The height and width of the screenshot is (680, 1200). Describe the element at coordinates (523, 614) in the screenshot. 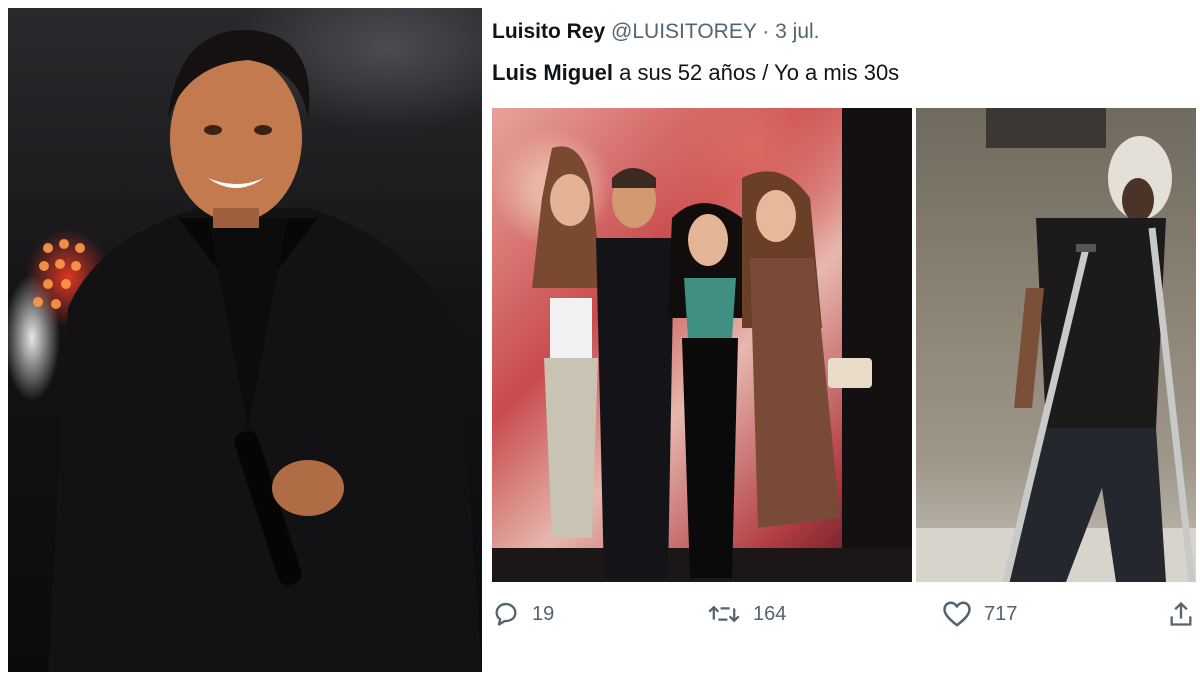

I see `reply-action: 19` at that location.